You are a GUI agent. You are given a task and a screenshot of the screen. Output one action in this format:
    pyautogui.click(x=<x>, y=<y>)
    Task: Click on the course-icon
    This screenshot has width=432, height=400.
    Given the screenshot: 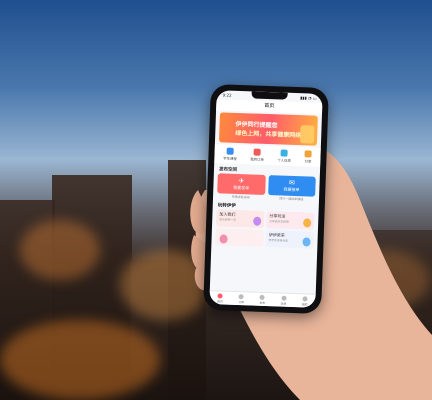 What is the action you would take?
    pyautogui.click(x=230, y=151)
    